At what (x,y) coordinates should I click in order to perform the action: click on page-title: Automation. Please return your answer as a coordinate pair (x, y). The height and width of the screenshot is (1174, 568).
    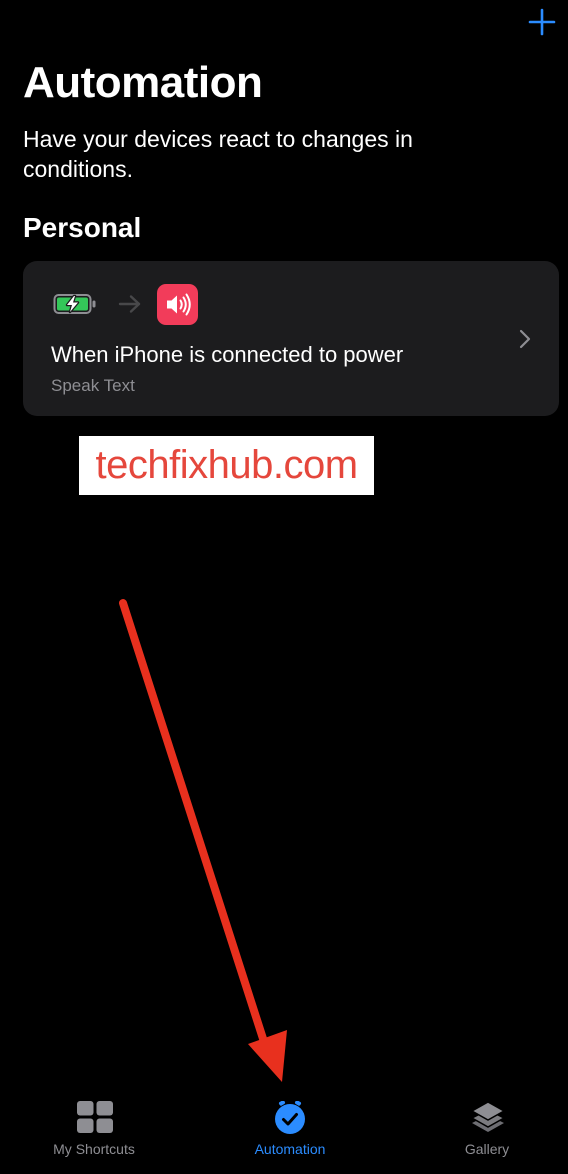
    Looking at the image, I should click on (143, 82).